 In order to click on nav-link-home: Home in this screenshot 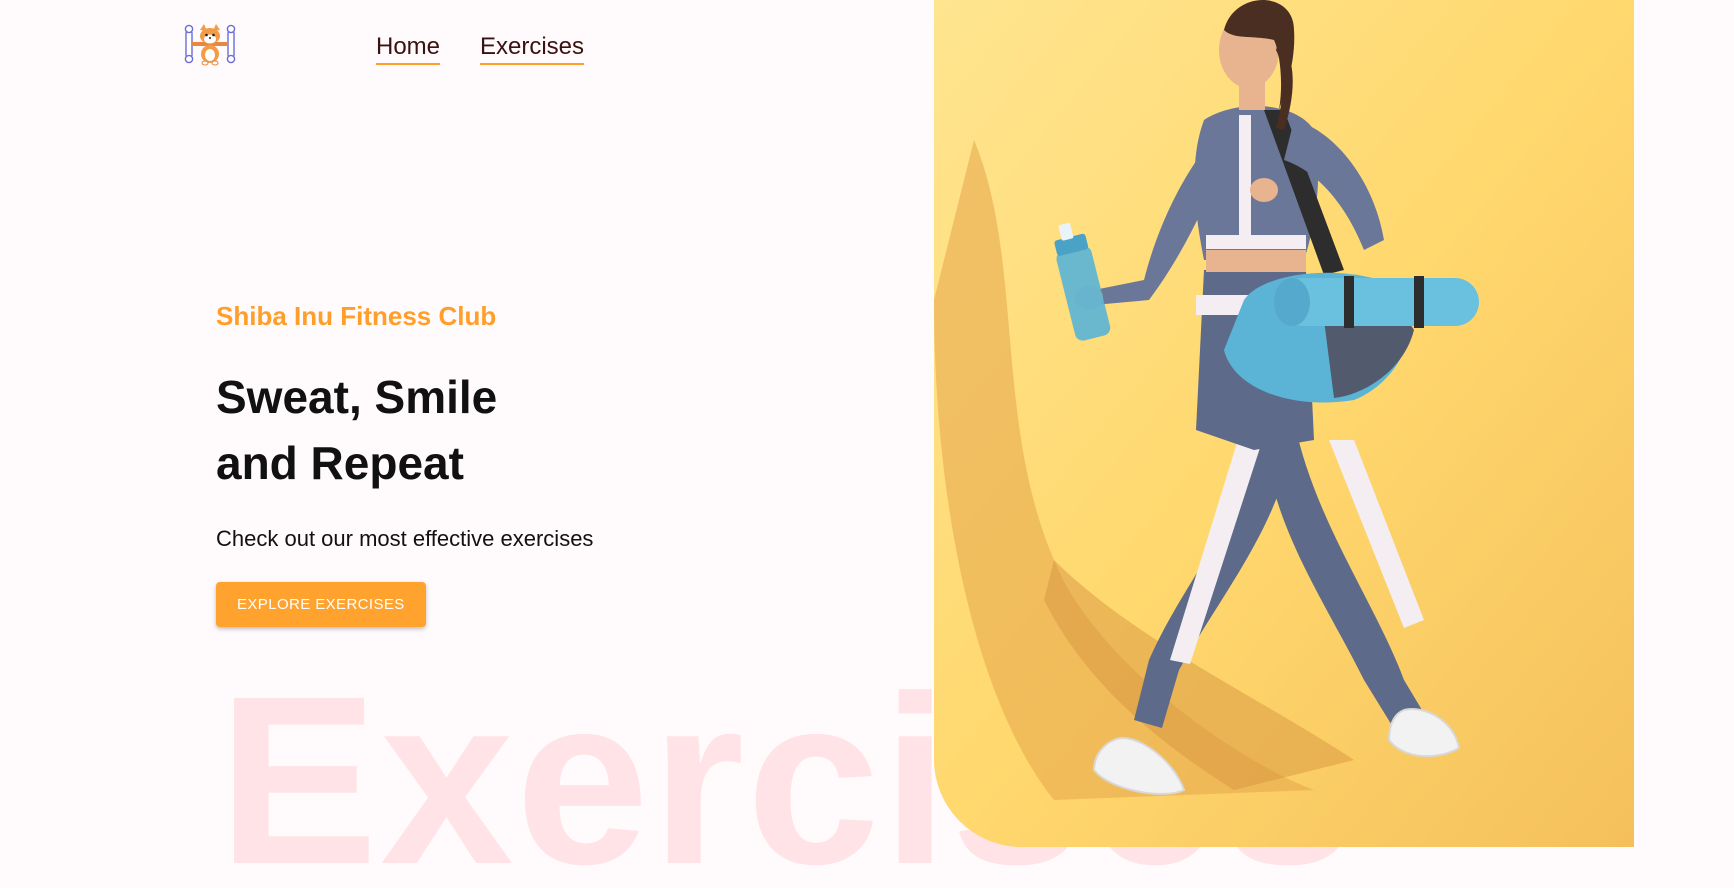, I will do `click(408, 49)`.